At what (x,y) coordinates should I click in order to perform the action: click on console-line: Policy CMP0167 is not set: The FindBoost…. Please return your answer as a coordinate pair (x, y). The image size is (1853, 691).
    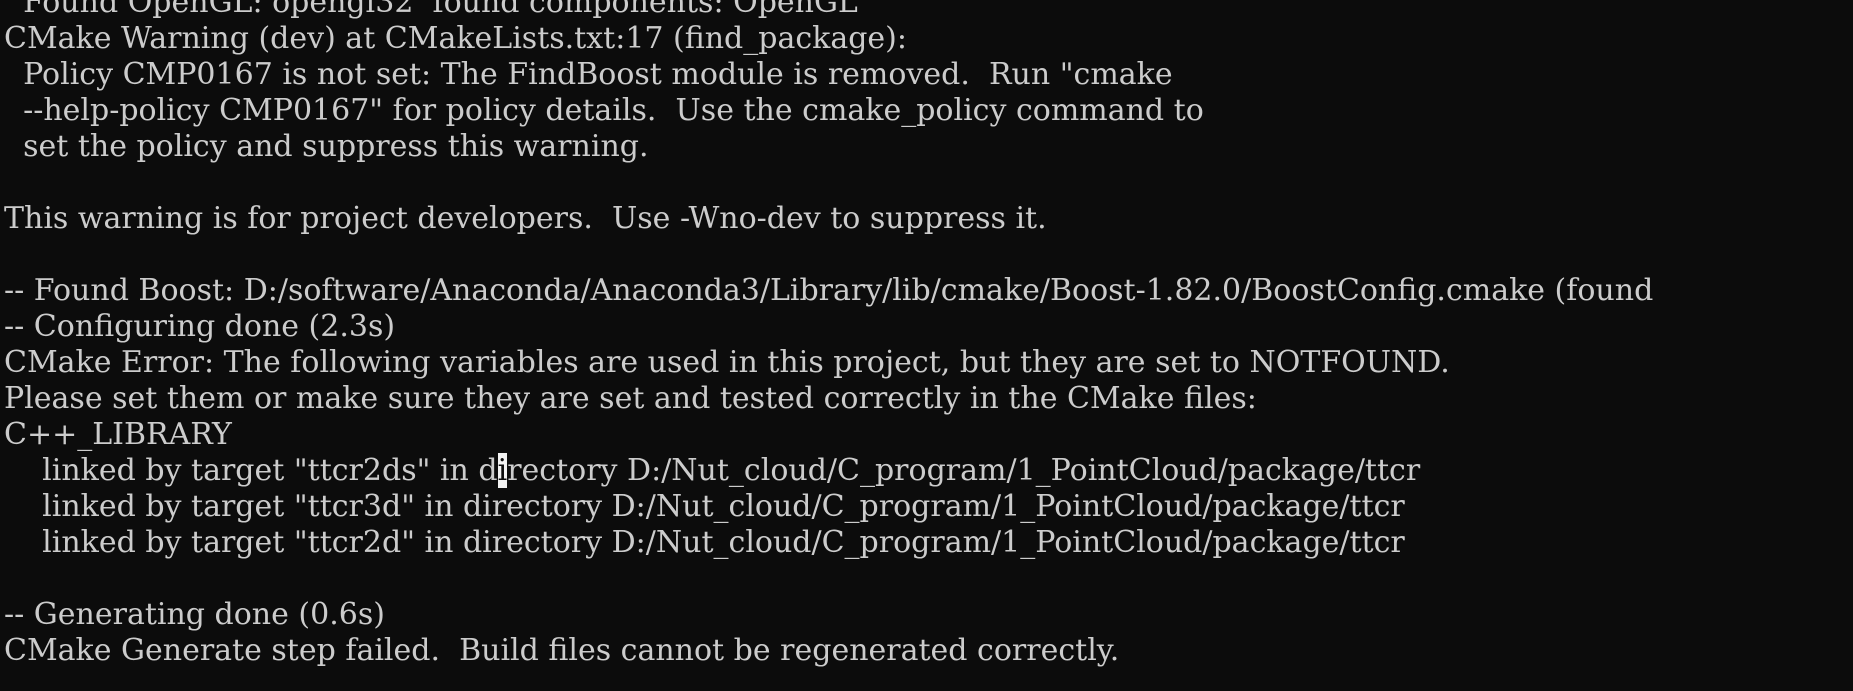
    Looking at the image, I should click on (588, 74).